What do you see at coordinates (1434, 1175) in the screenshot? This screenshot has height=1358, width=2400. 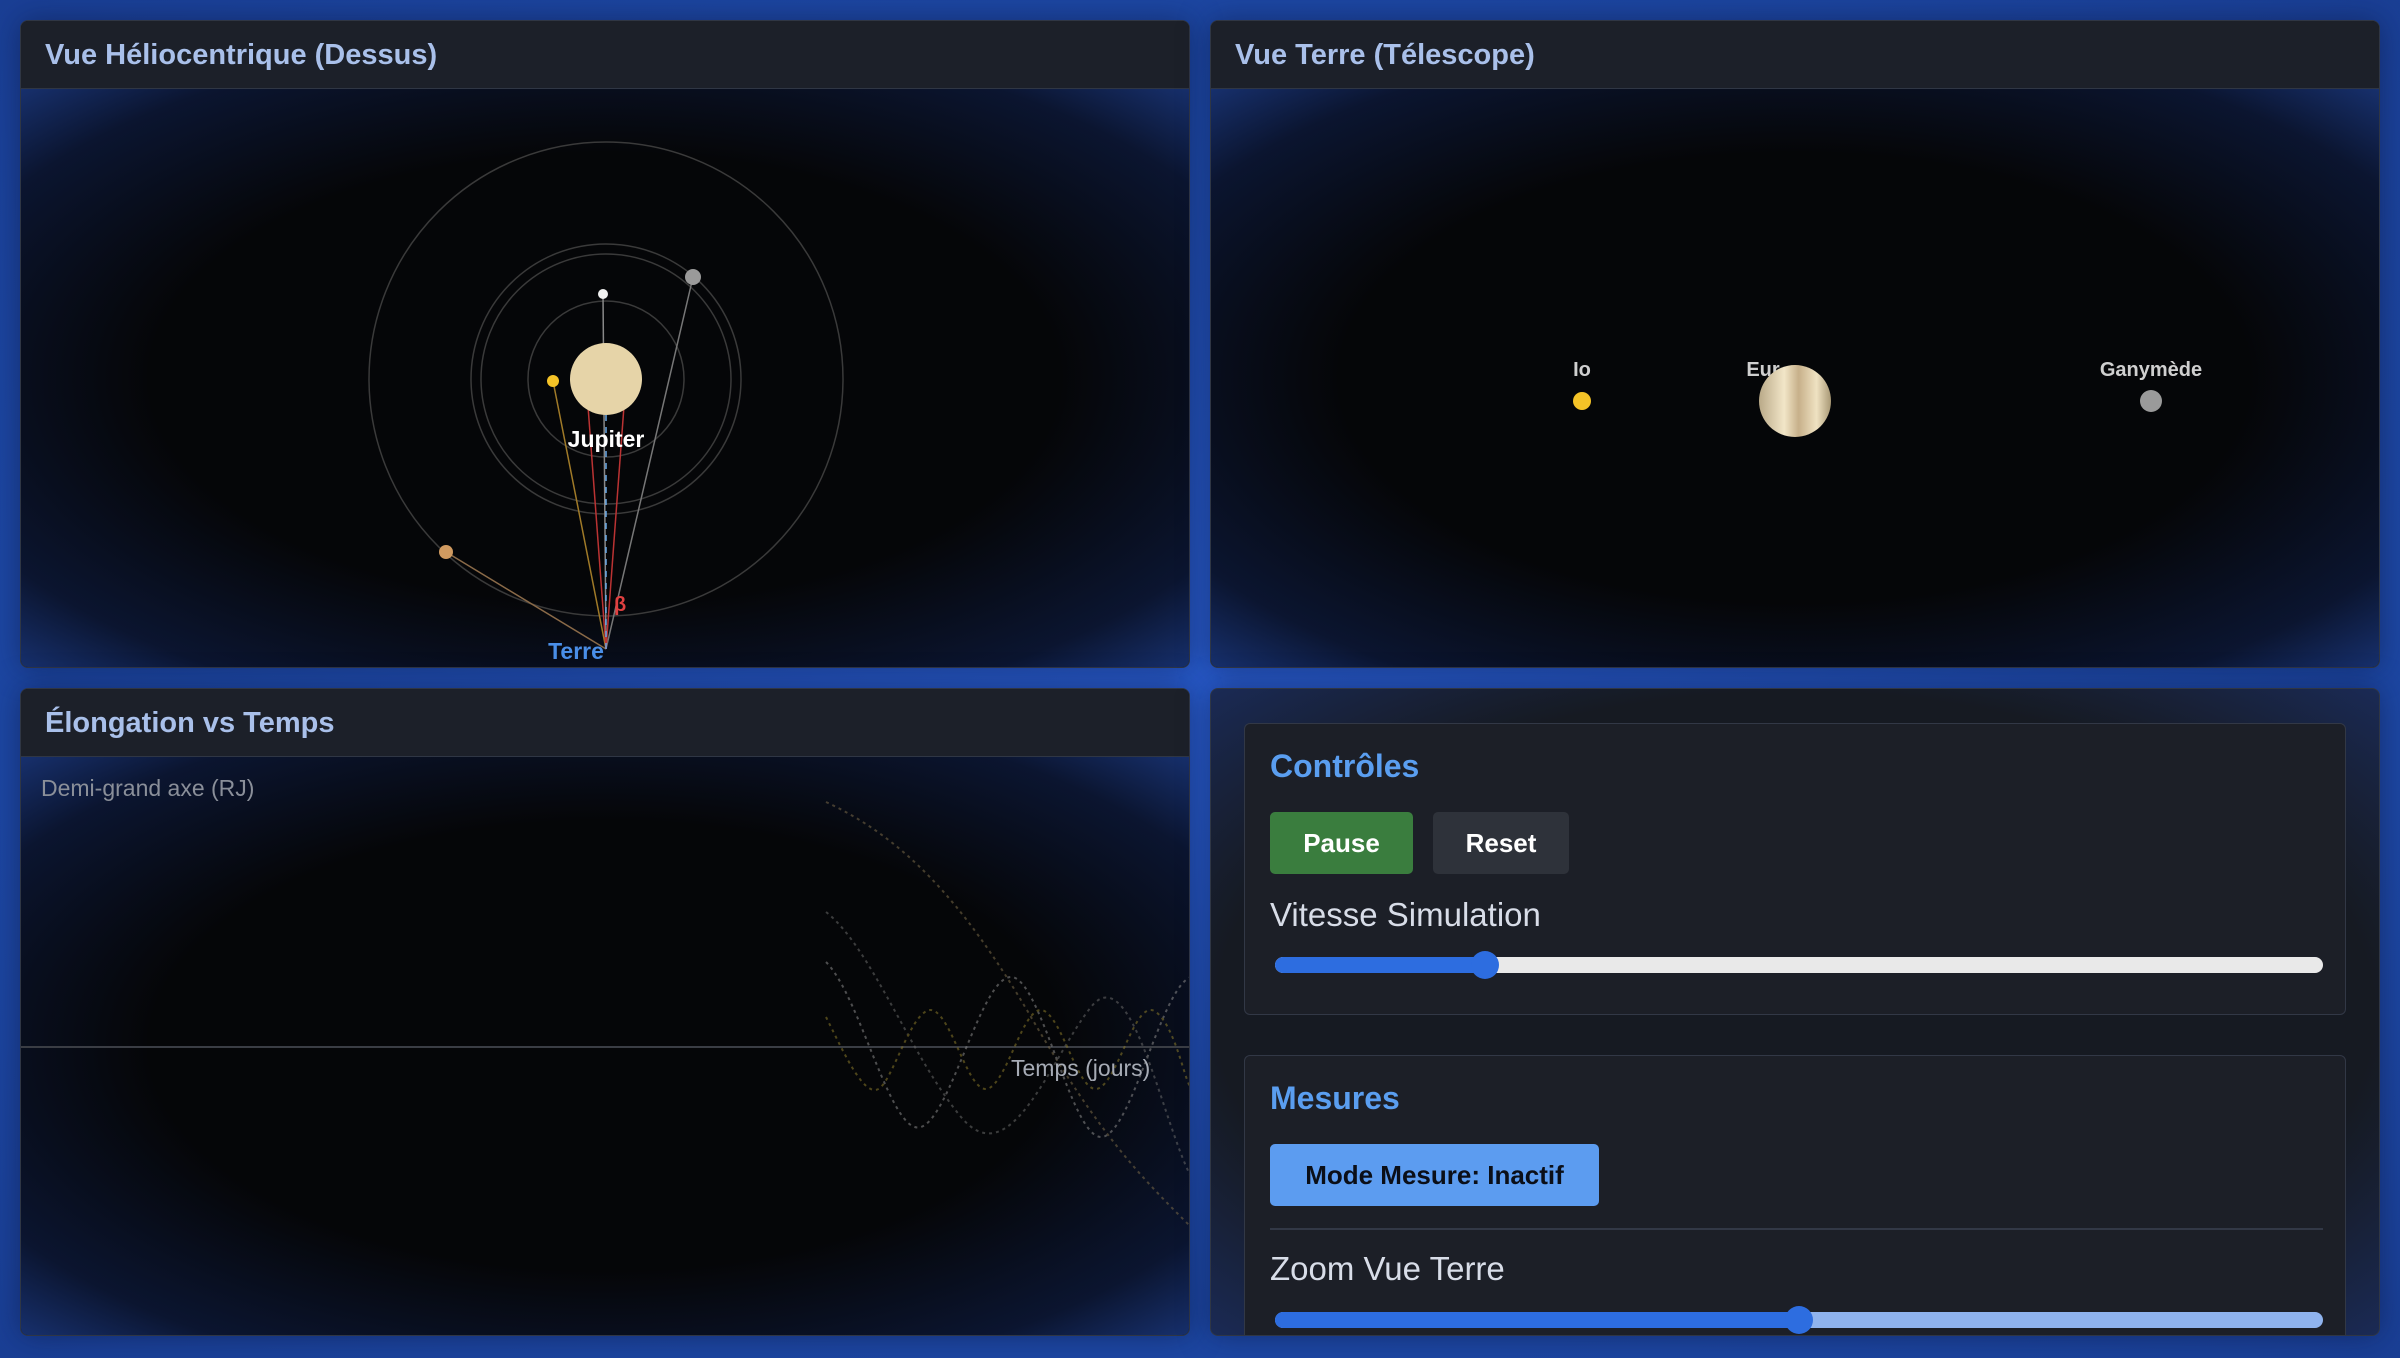 I see `measure-mode-button: Mode Mesure: Inactif` at bounding box center [1434, 1175].